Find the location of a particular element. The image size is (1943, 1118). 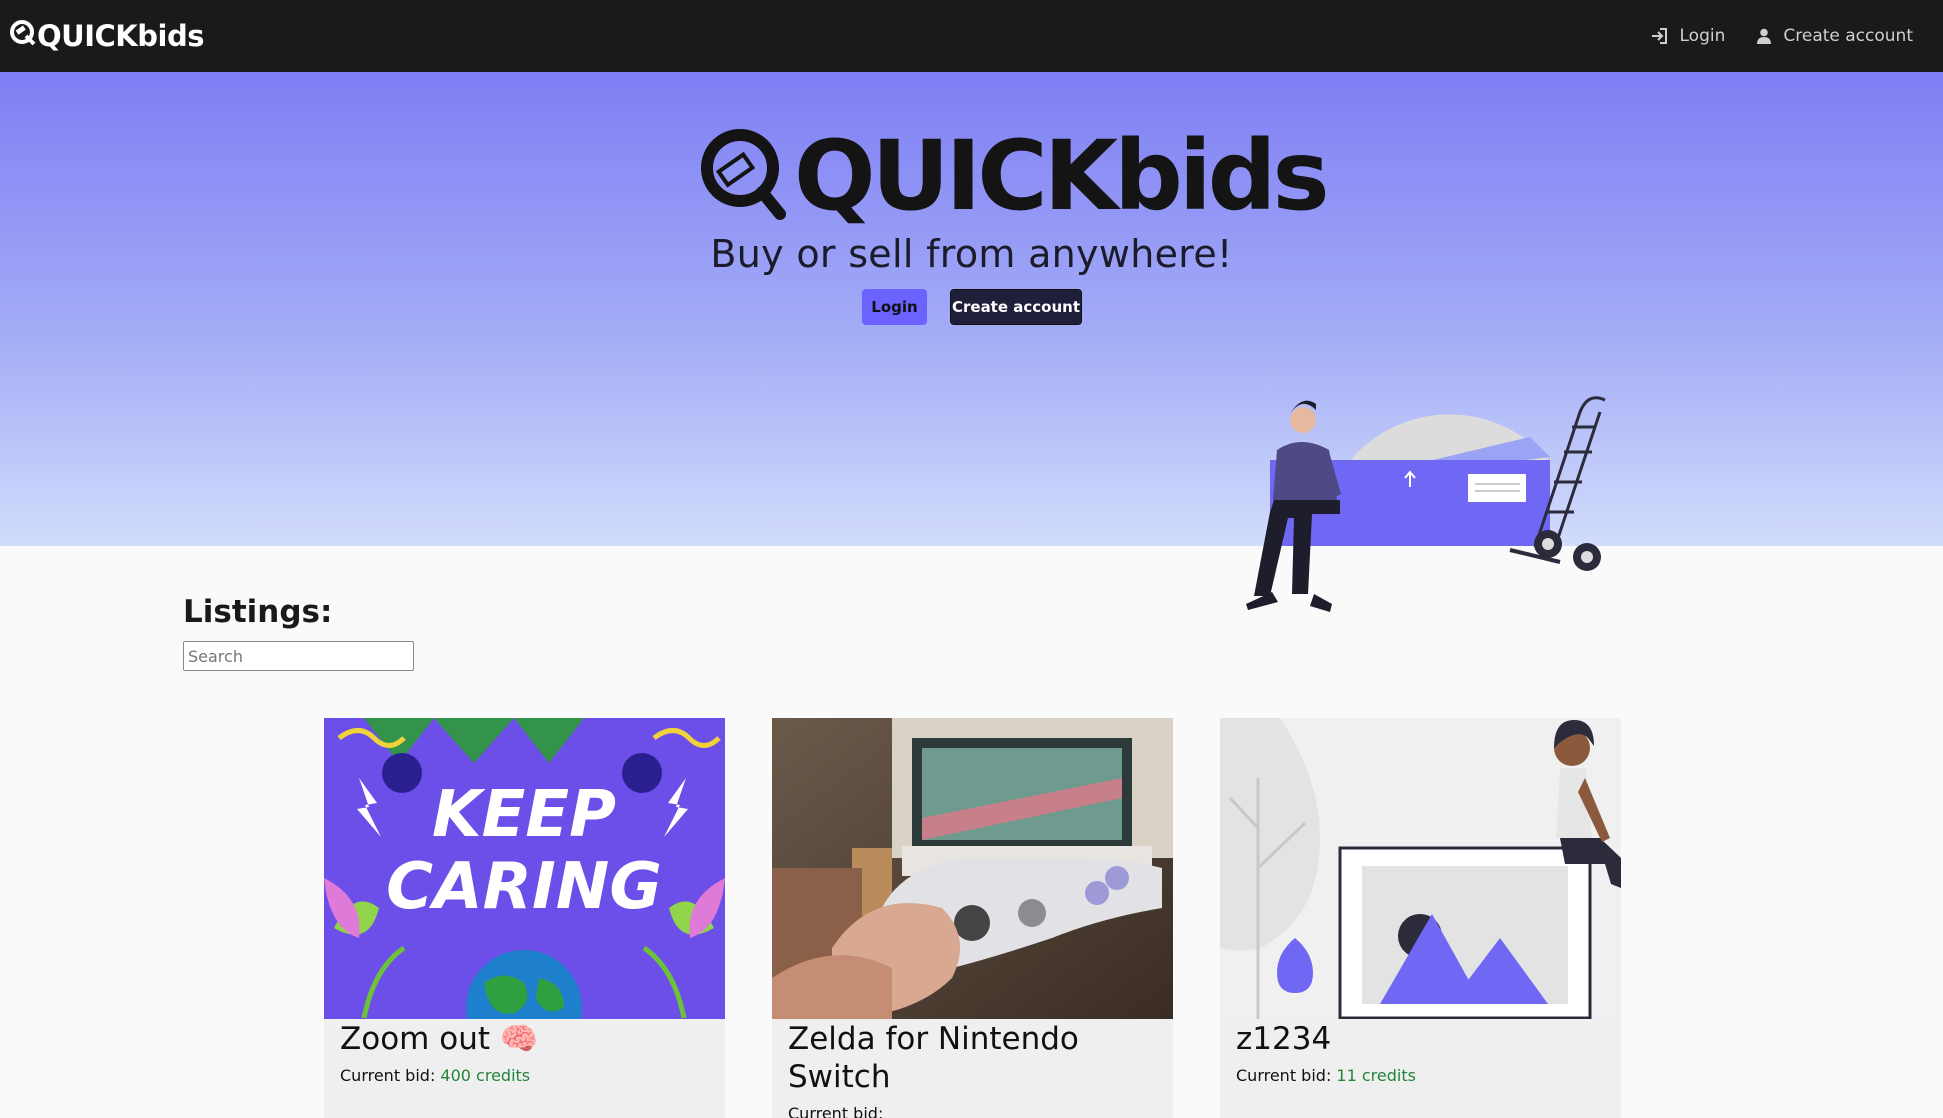

hero-create-account-button: Create account is located at coordinates (1016, 307).